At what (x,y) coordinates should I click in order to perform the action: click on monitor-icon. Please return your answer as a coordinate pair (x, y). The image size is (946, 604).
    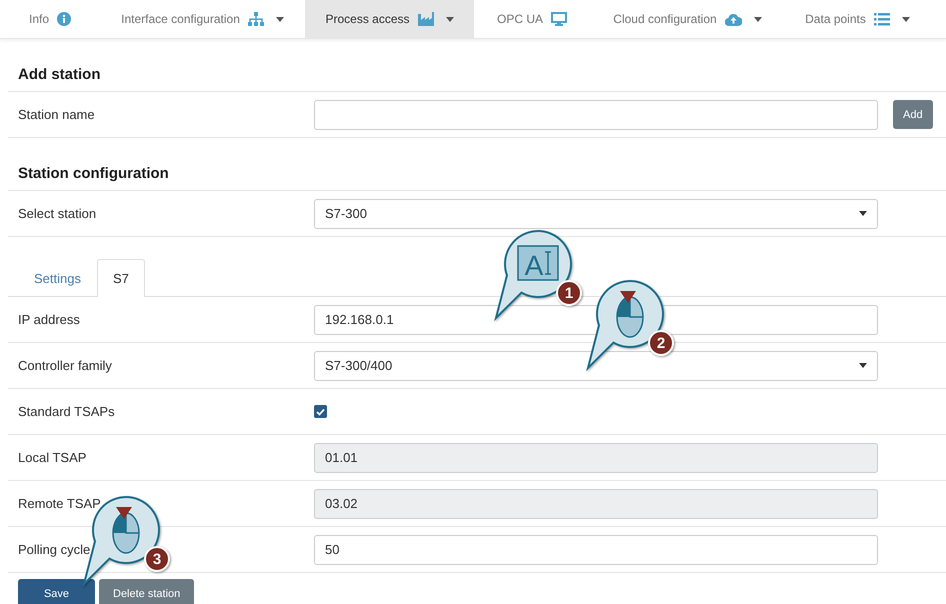
    Looking at the image, I should click on (559, 19).